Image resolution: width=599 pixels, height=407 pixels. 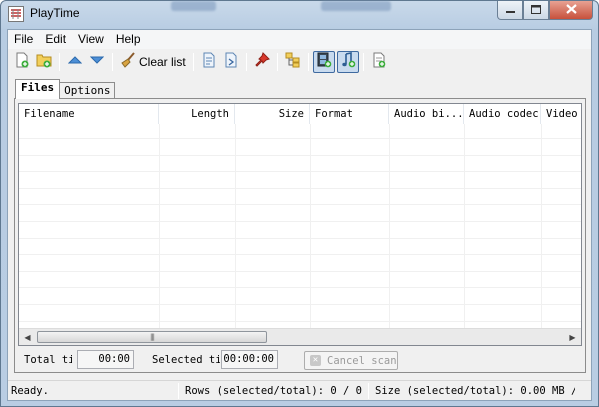 I want to click on audio-filter-toggle, so click(x=347, y=61).